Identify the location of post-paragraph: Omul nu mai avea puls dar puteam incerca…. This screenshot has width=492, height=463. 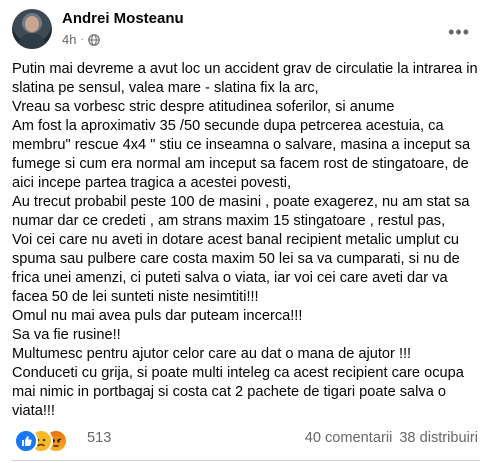
(157, 316).